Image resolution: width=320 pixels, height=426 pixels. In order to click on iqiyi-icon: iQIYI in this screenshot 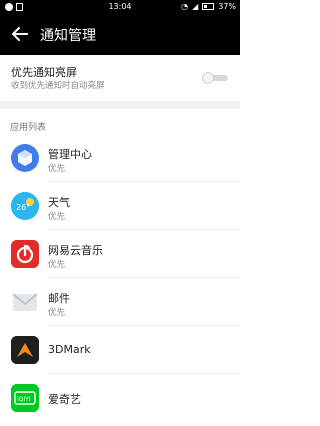, I will do `click(25, 398)`.